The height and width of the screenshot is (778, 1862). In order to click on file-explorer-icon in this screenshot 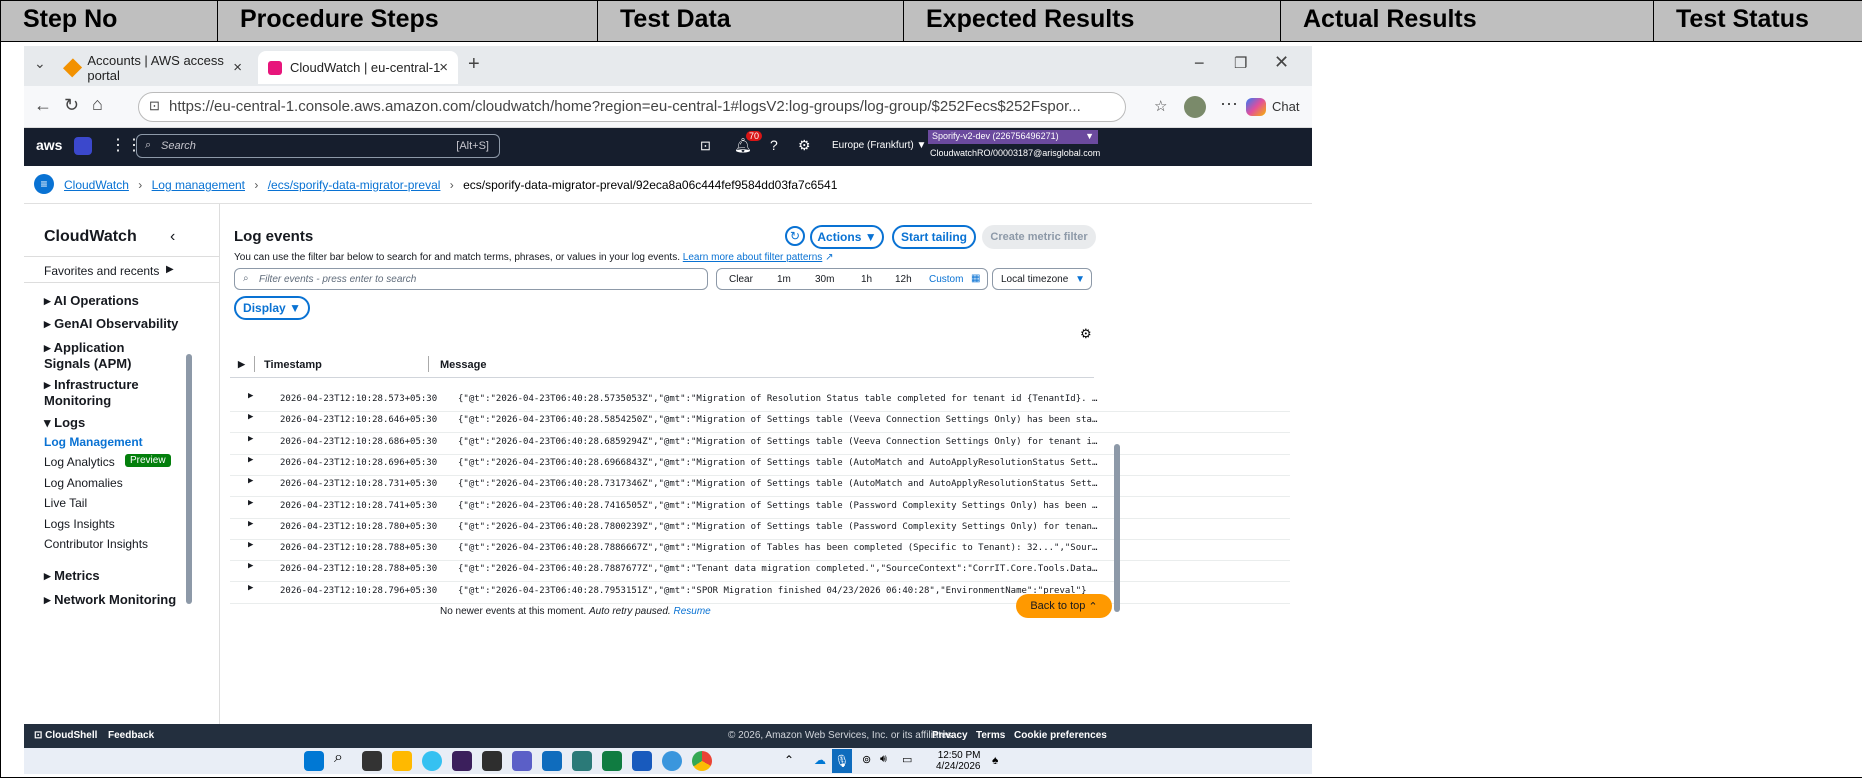, I will do `click(402, 761)`.